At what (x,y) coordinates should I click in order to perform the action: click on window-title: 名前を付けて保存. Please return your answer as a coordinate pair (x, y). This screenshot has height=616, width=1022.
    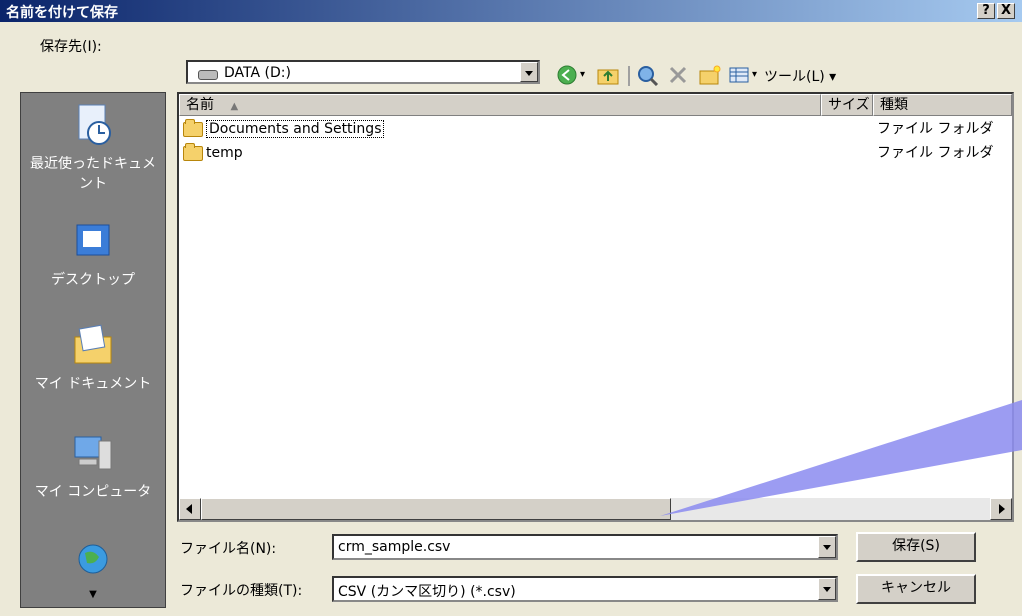
    Looking at the image, I should click on (62, 13).